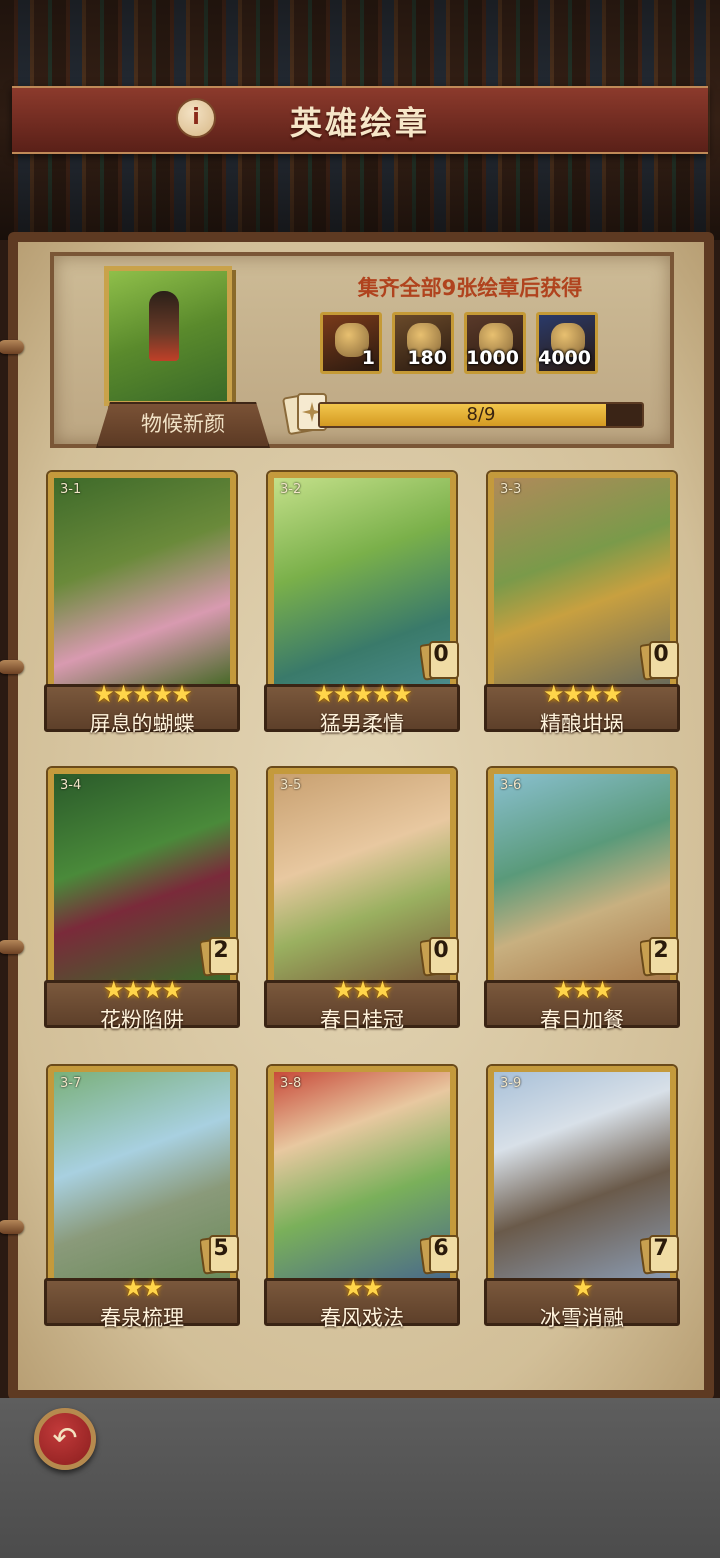  I want to click on bottom-bar, so click(360, 1478).